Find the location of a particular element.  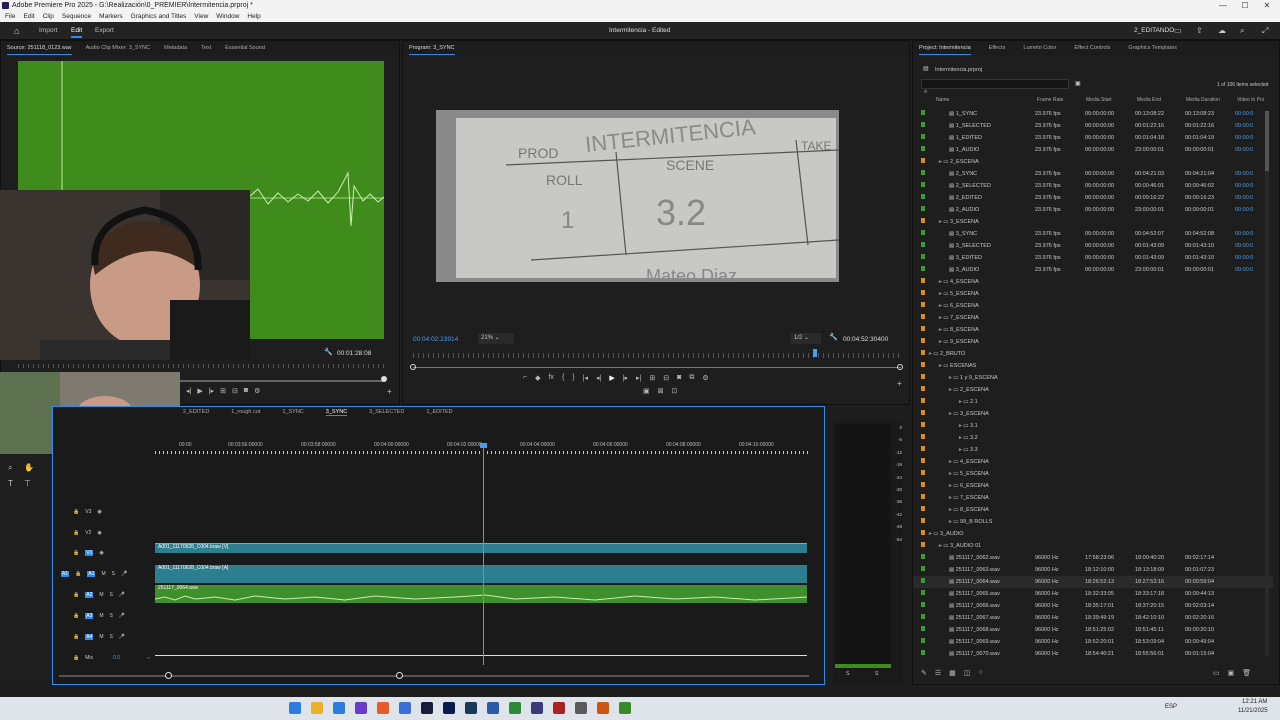

zoom-slider-handle: ○ is located at coordinates (980, 673).